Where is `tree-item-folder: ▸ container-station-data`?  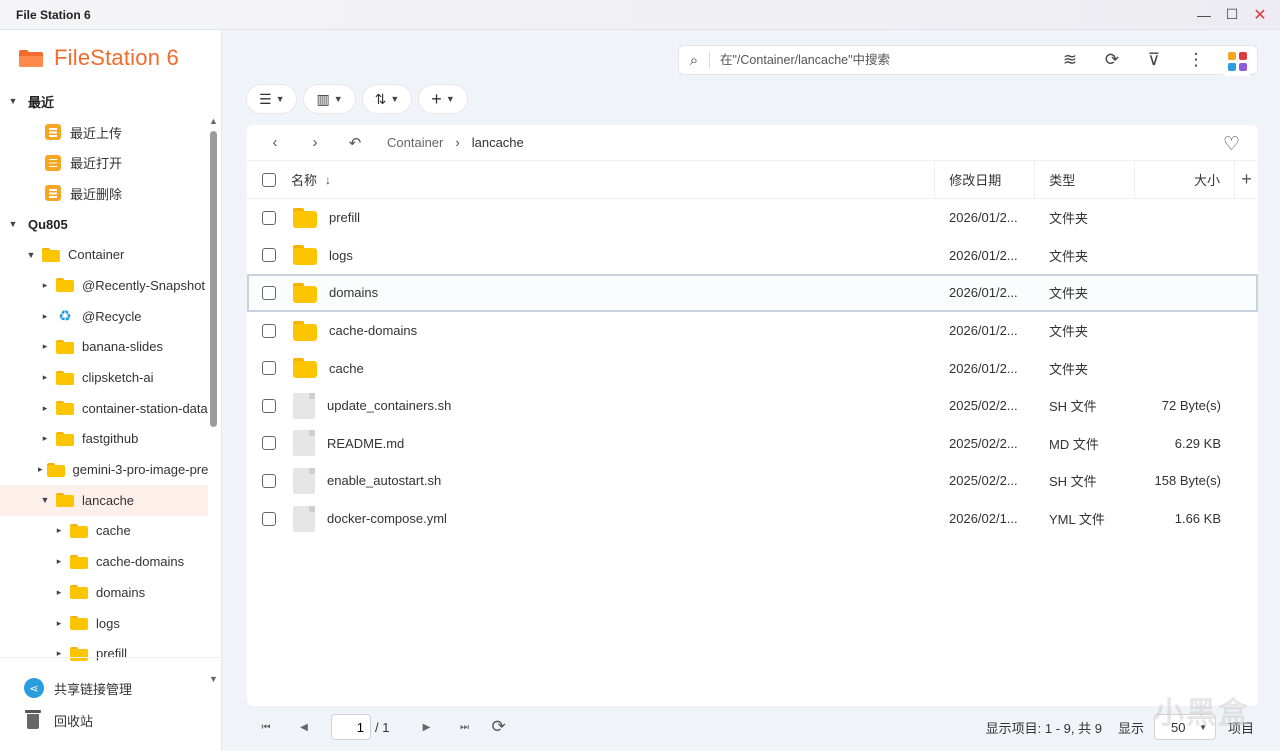 tree-item-folder: ▸ container-station-data is located at coordinates (104, 408).